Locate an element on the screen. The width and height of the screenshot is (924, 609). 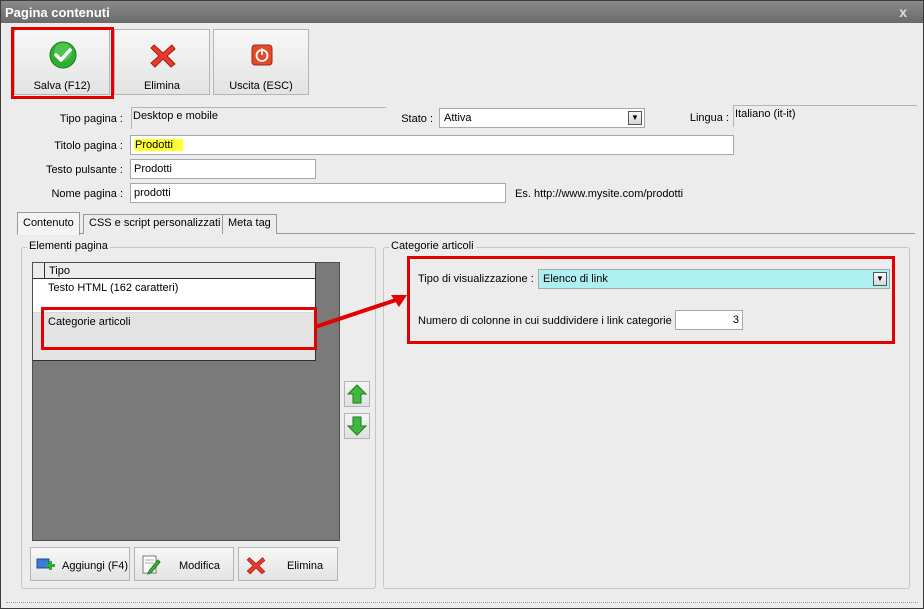
lingua-value: Italiano (it-it) is located at coordinates (825, 116).